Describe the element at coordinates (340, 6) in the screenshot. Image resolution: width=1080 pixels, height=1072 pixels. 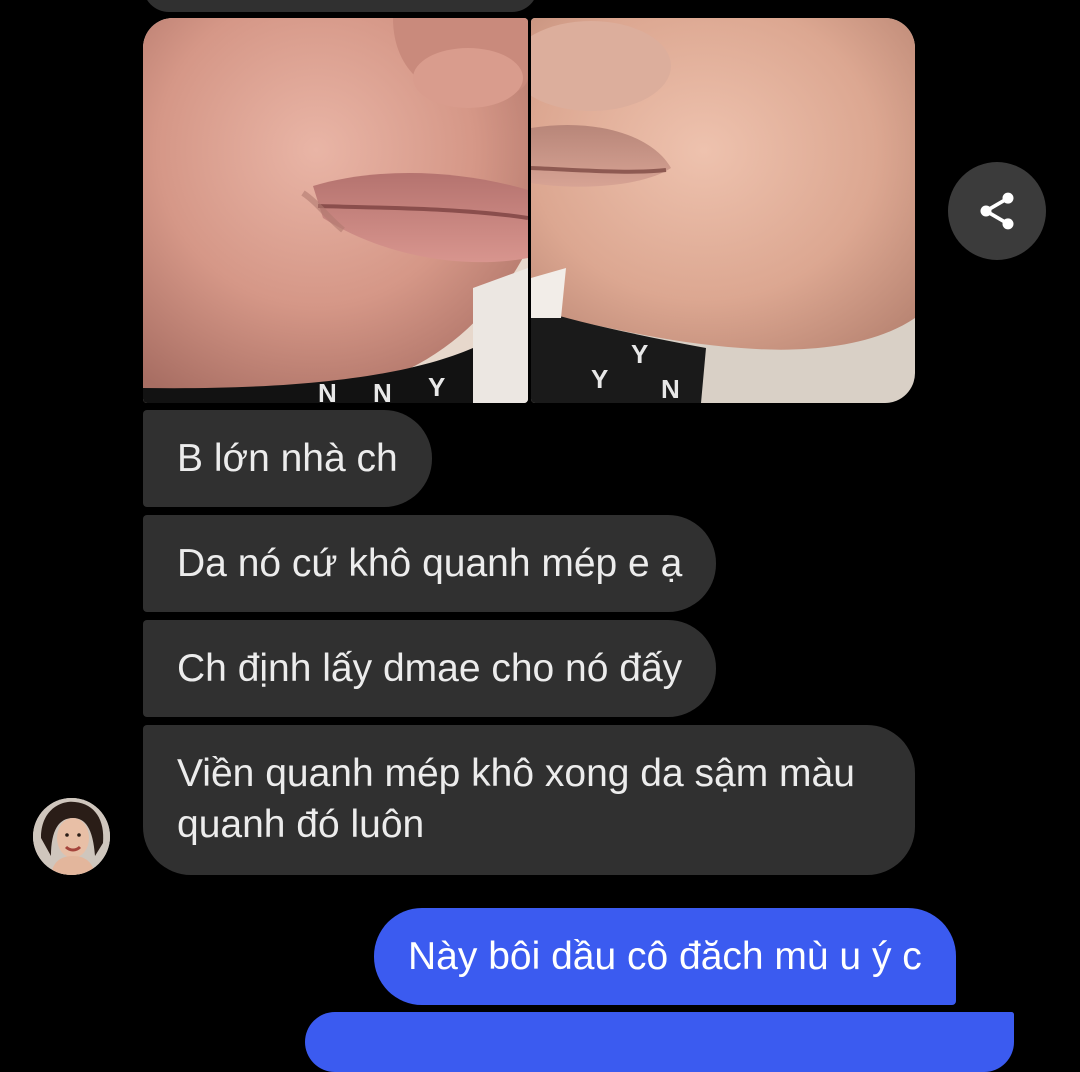
I see `previous-message-bubble` at that location.